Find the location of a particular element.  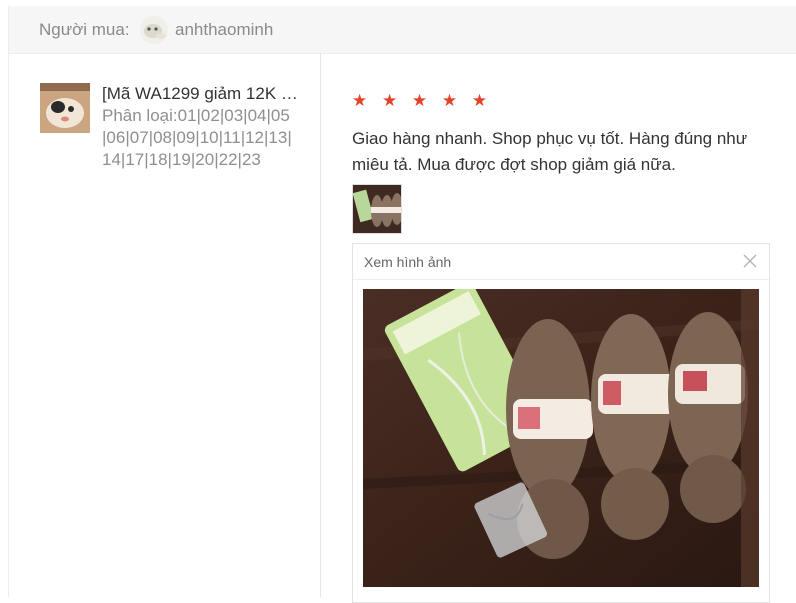

product-thumbnail is located at coordinates (65, 108).